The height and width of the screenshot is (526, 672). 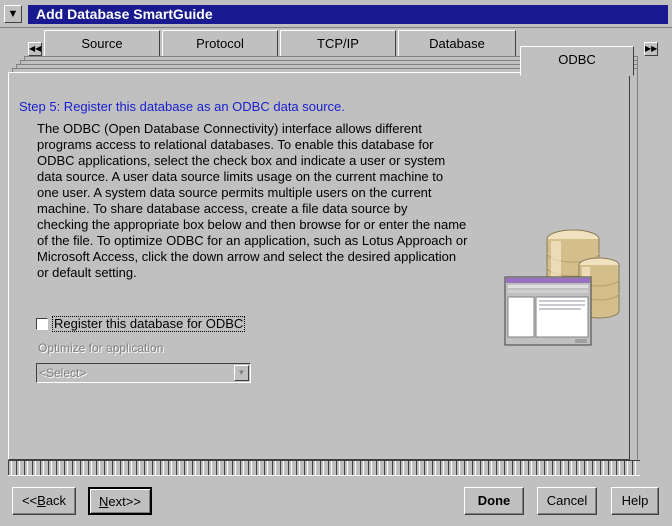 I want to click on register-odbc-label: Register this database for ODBC, so click(x=149, y=324).